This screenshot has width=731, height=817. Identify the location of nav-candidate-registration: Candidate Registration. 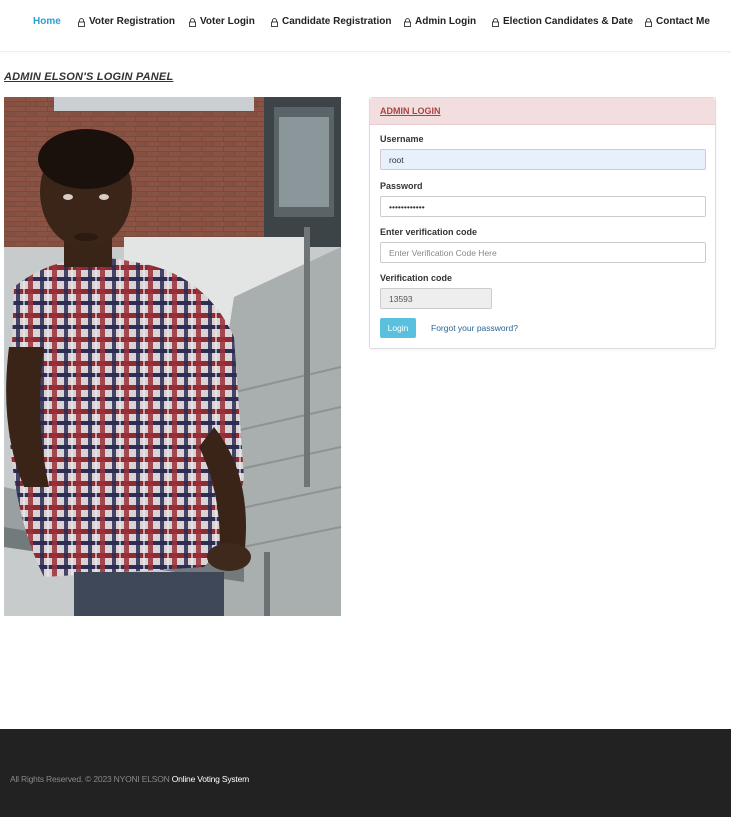
(331, 21).